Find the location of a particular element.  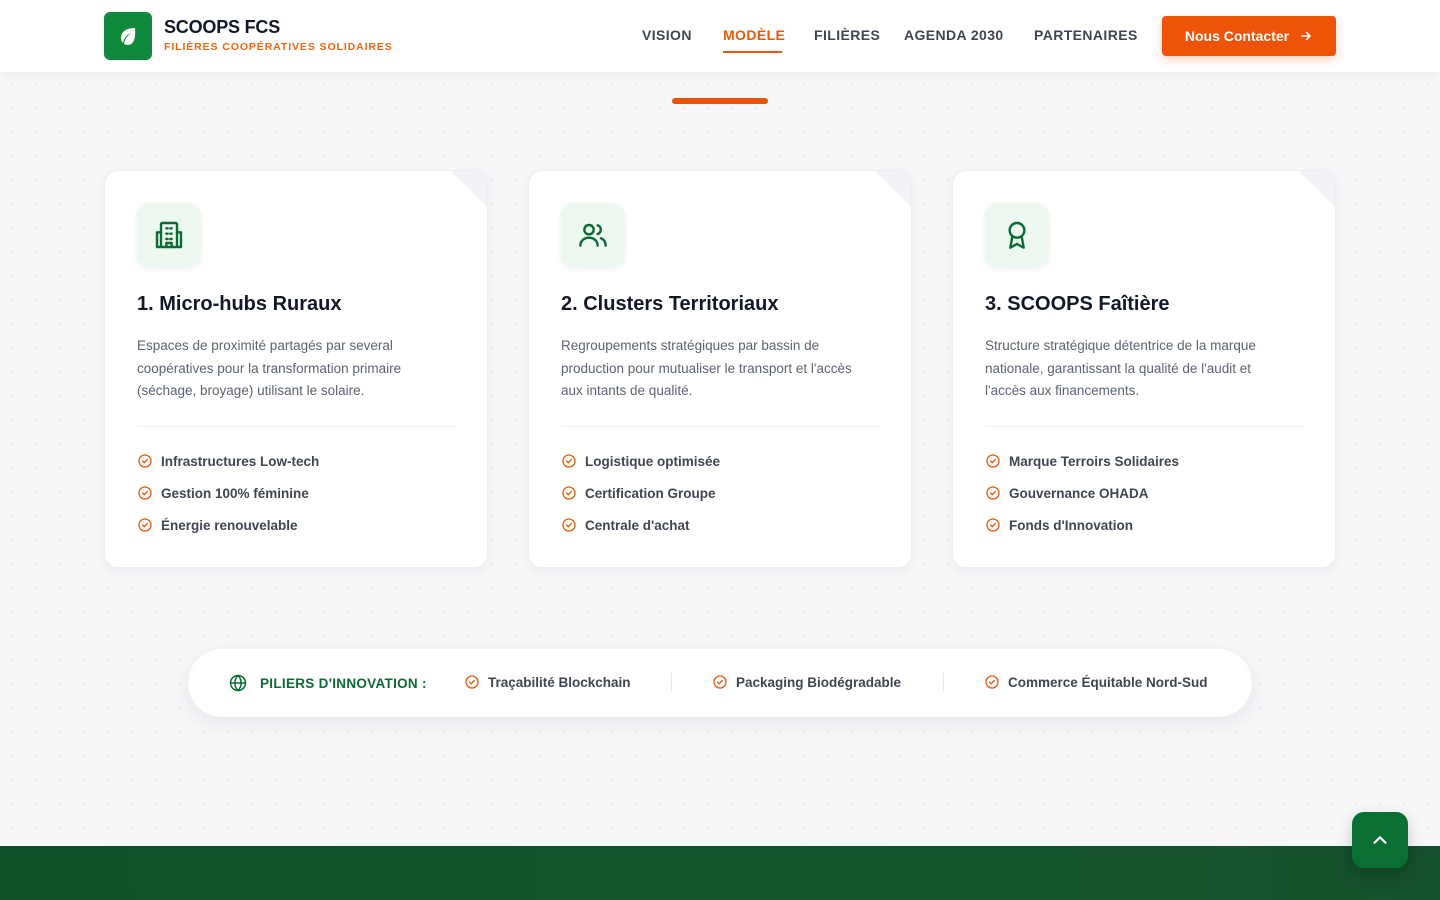

building-icon is located at coordinates (169, 235).